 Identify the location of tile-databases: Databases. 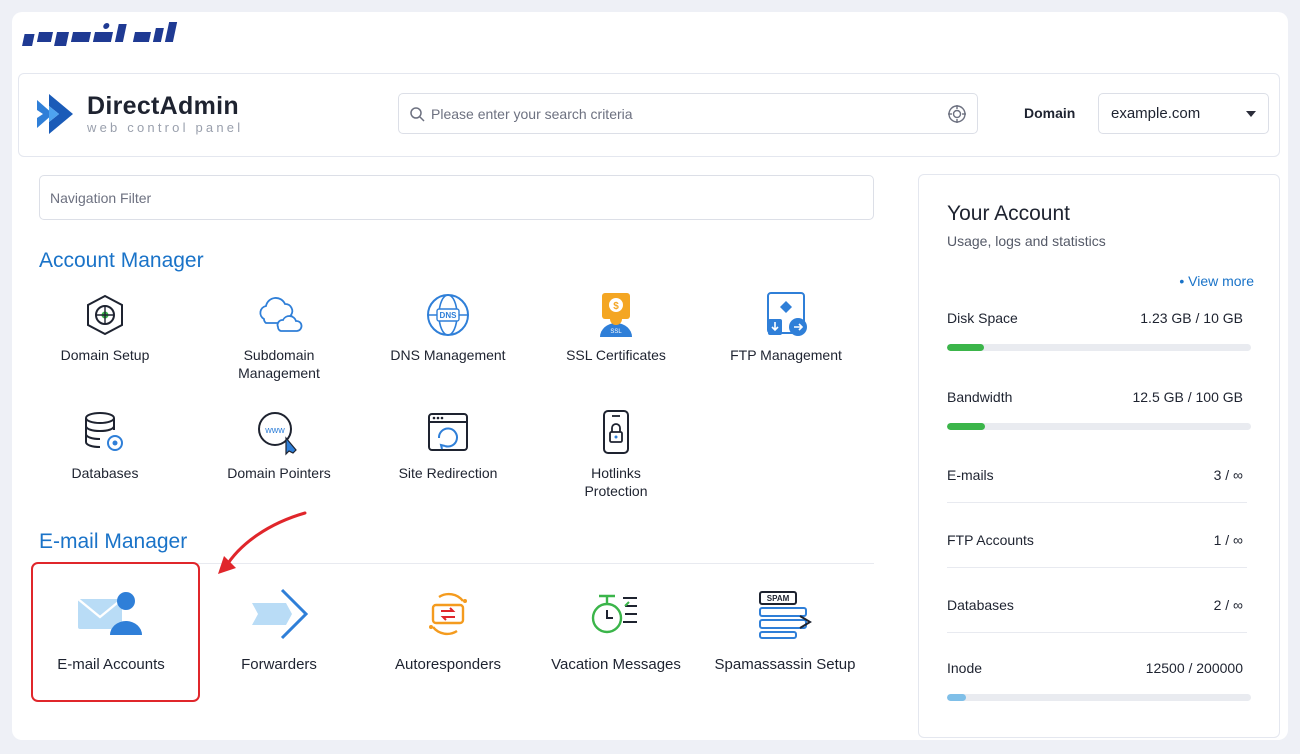
(105, 445).